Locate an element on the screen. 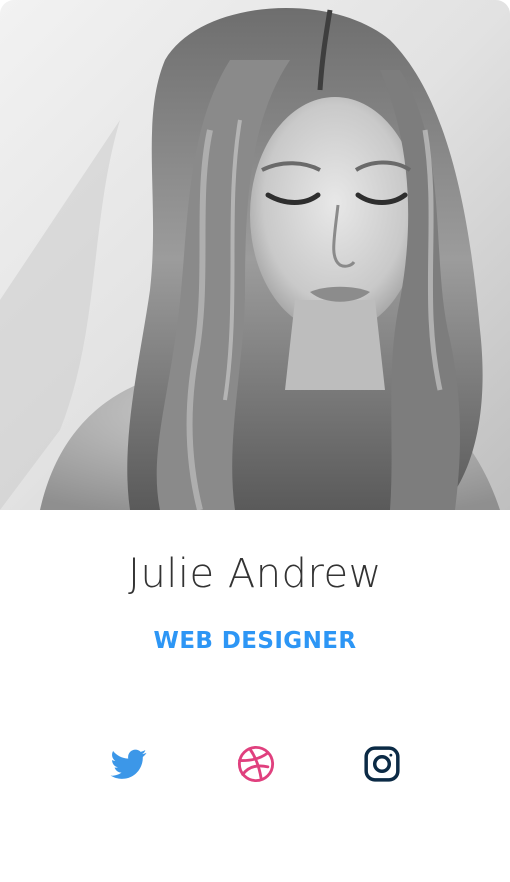  twitter-link is located at coordinates (129, 764).